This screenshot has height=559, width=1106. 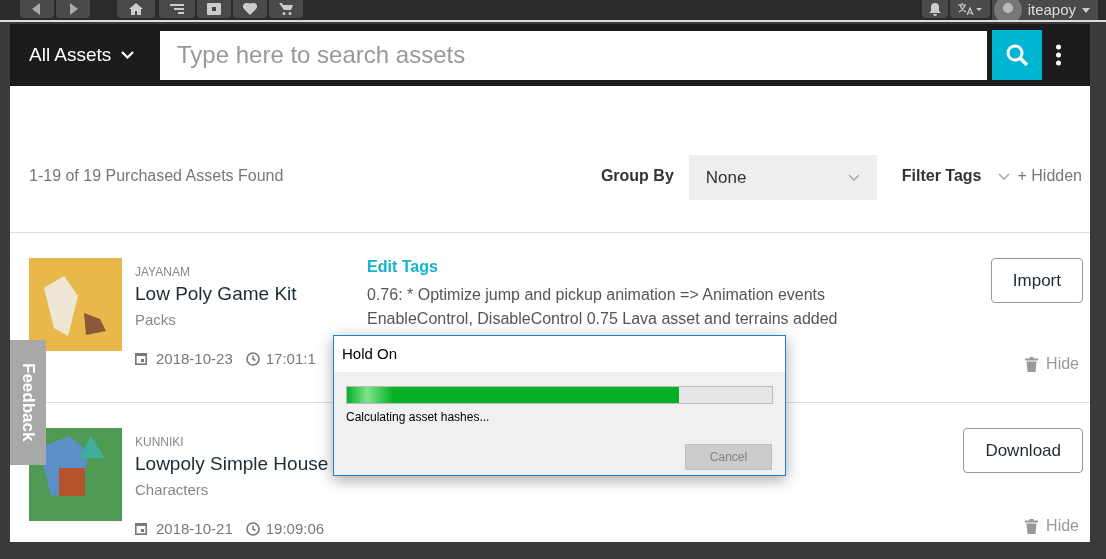 I want to click on list-icon, so click(x=177, y=9).